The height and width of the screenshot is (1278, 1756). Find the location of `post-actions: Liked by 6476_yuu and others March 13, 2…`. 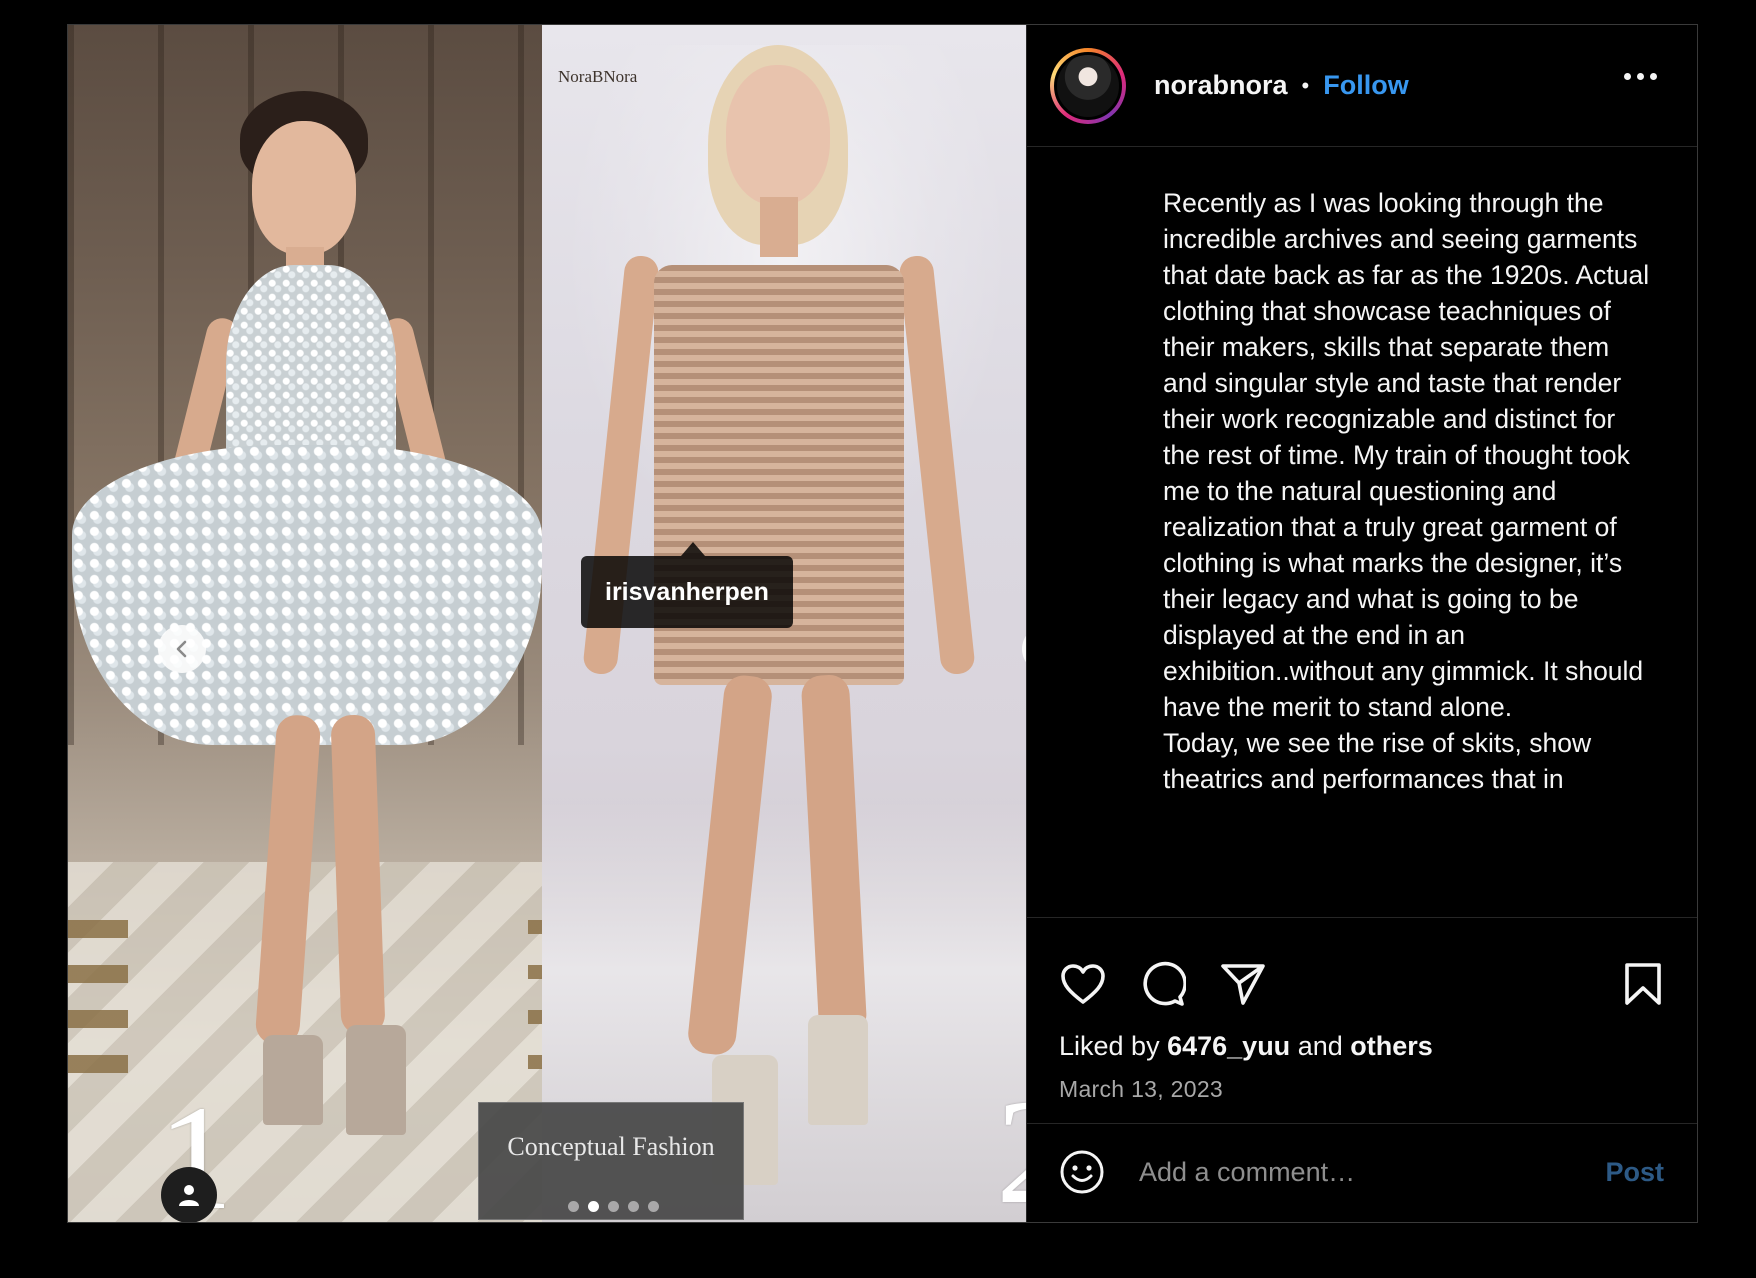

post-actions: Liked by 6476_yuu and others March 13, 2… is located at coordinates (1362, 1020).